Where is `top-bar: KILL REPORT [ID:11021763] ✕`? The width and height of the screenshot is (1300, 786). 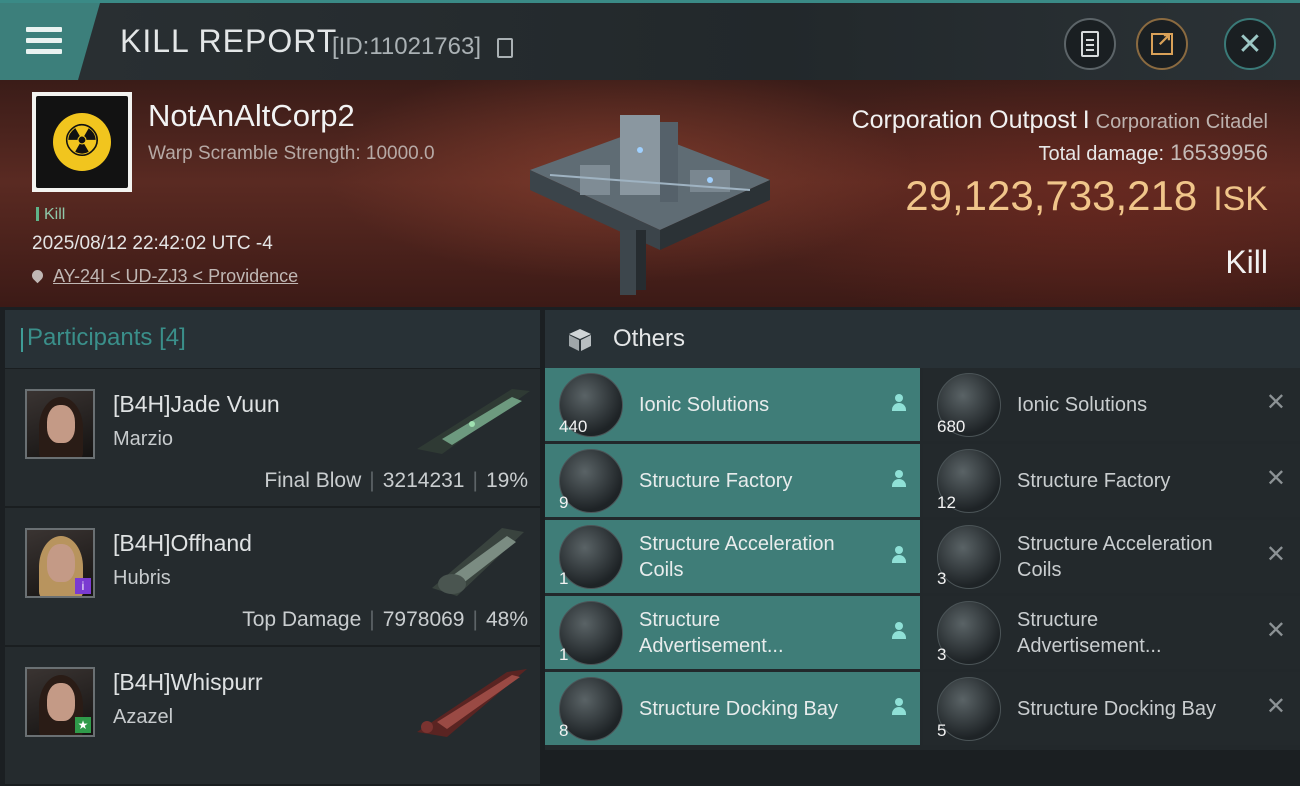
top-bar: KILL REPORT [ID:11021763] ✕ is located at coordinates (650, 40).